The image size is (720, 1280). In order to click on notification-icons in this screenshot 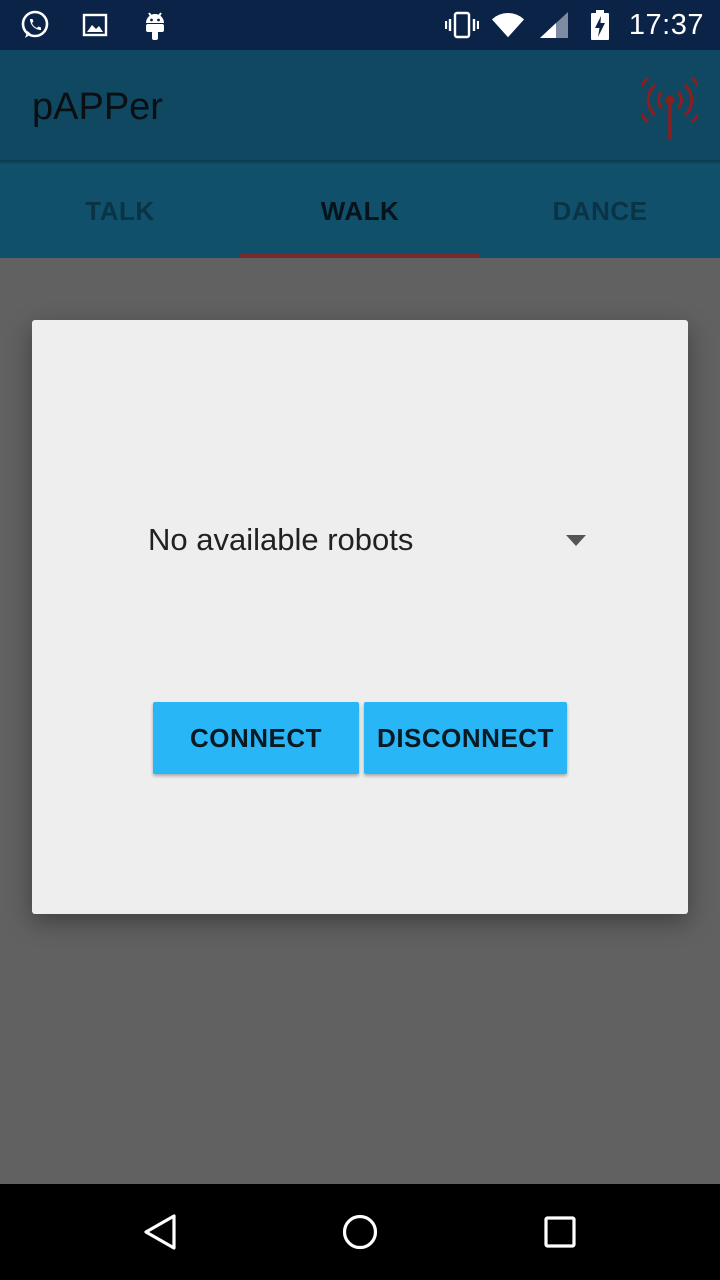, I will do `click(95, 25)`.